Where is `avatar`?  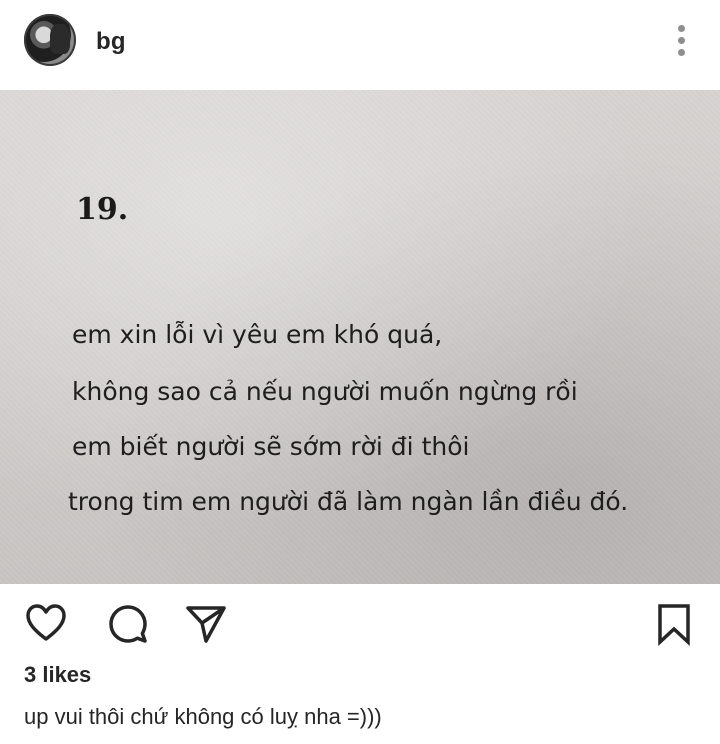
avatar is located at coordinates (50, 40).